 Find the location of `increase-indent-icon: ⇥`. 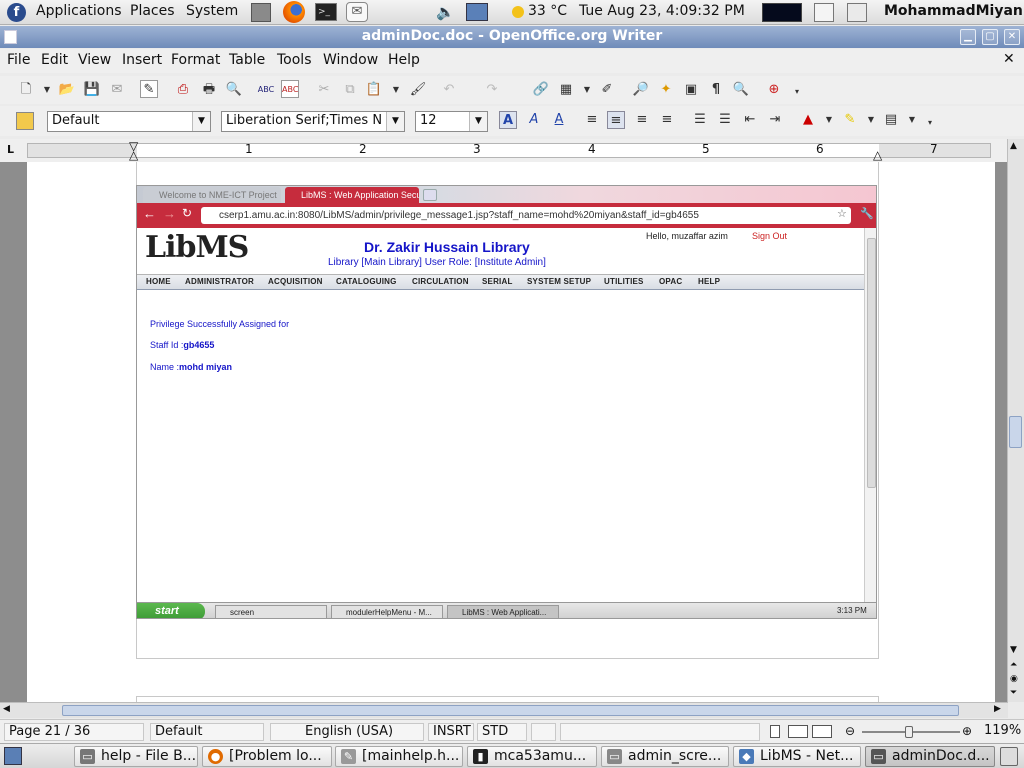

increase-indent-icon: ⇥ is located at coordinates (775, 120).